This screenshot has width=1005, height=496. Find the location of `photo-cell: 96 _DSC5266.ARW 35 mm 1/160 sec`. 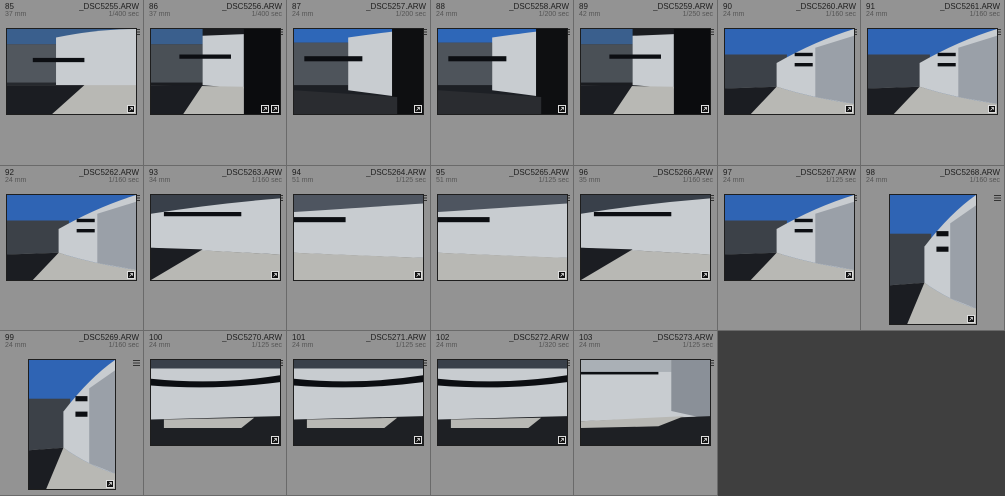

photo-cell: 96 _DSC5266.ARW 35 mm 1/160 sec is located at coordinates (646, 248).